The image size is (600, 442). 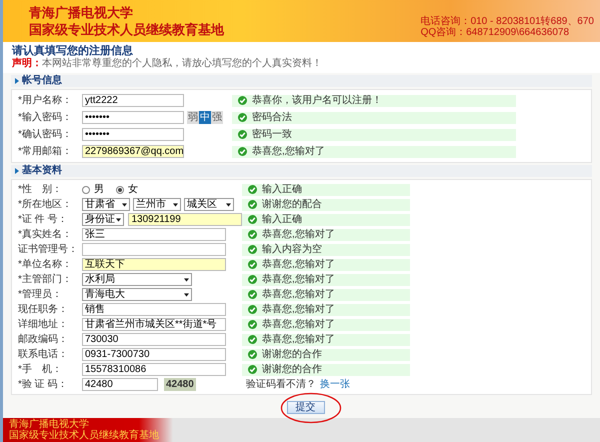 What do you see at coordinates (40, 189) in the screenshot?
I see `field-label: *性 别：` at bounding box center [40, 189].